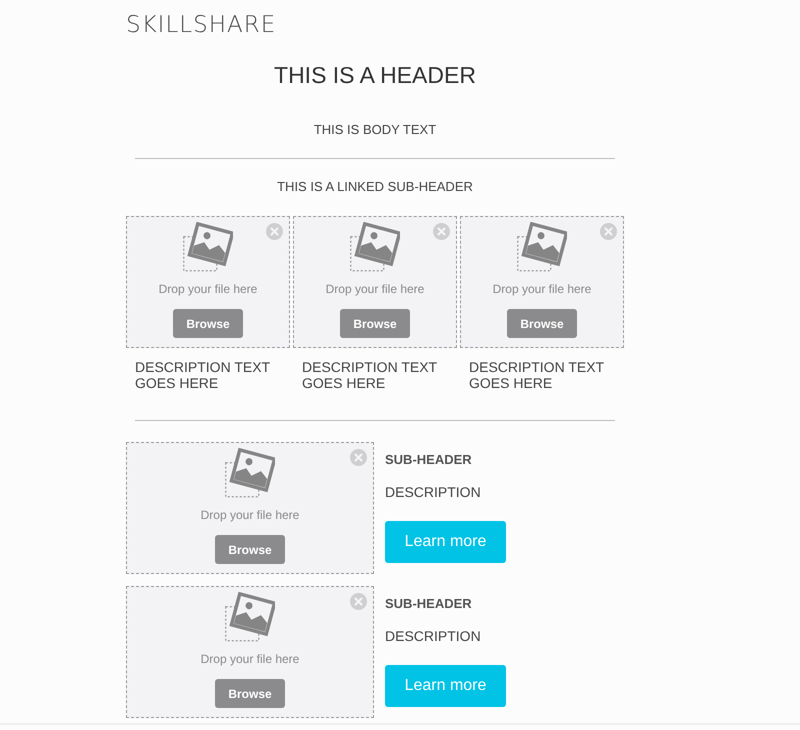  I want to click on body-text: THIS IS BODY TEXT, so click(375, 130).